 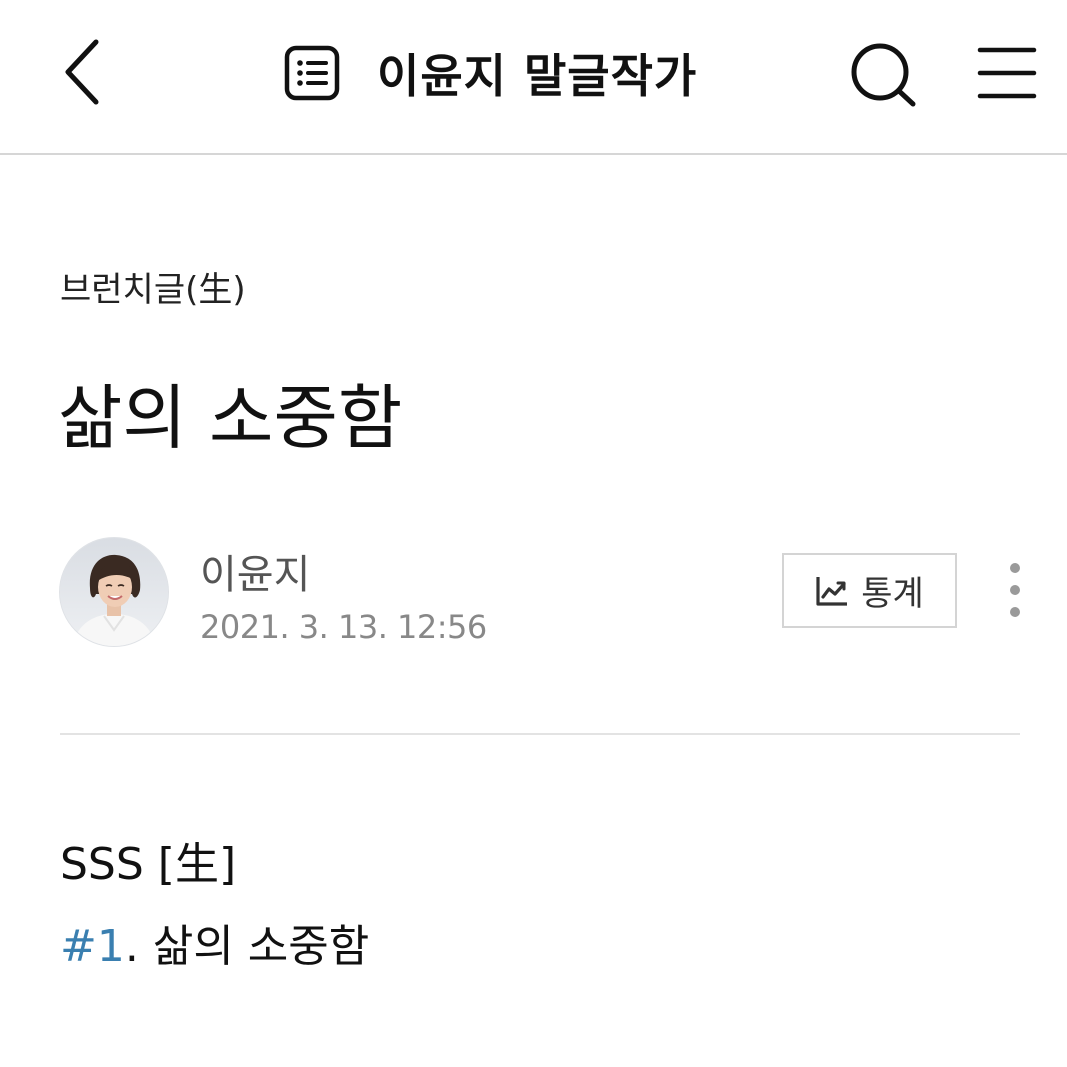 I want to click on series-label: SSS [生], so click(x=148, y=864).